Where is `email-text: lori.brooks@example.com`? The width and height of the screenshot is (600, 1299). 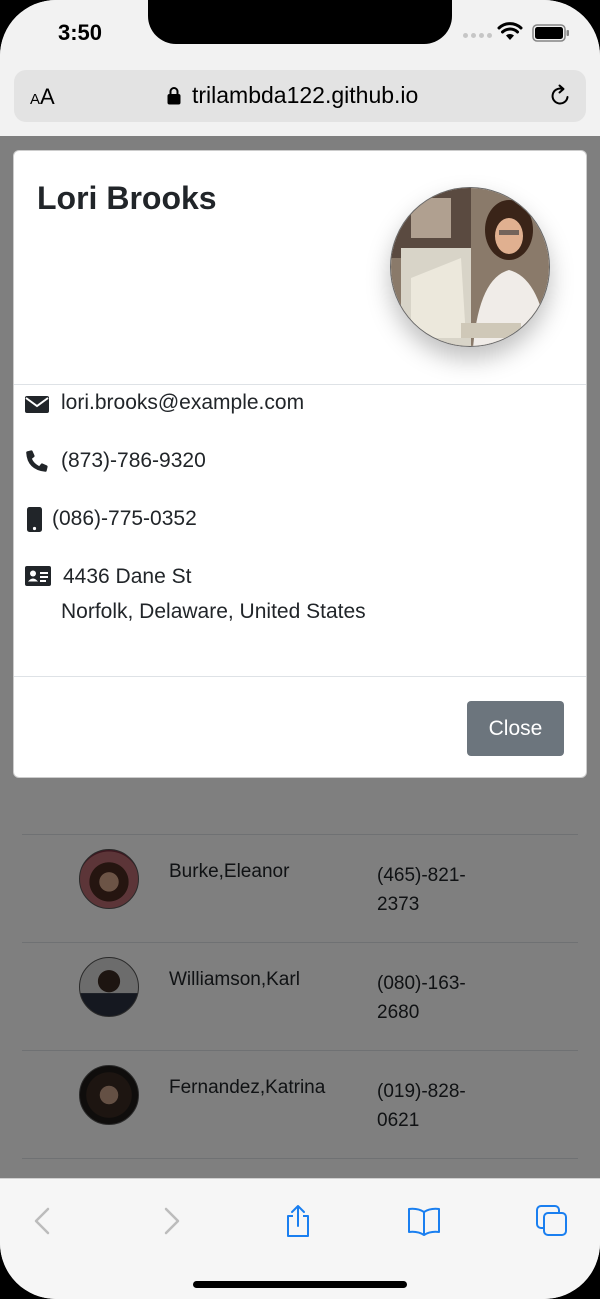 email-text: lori.brooks@example.com is located at coordinates (182, 403).